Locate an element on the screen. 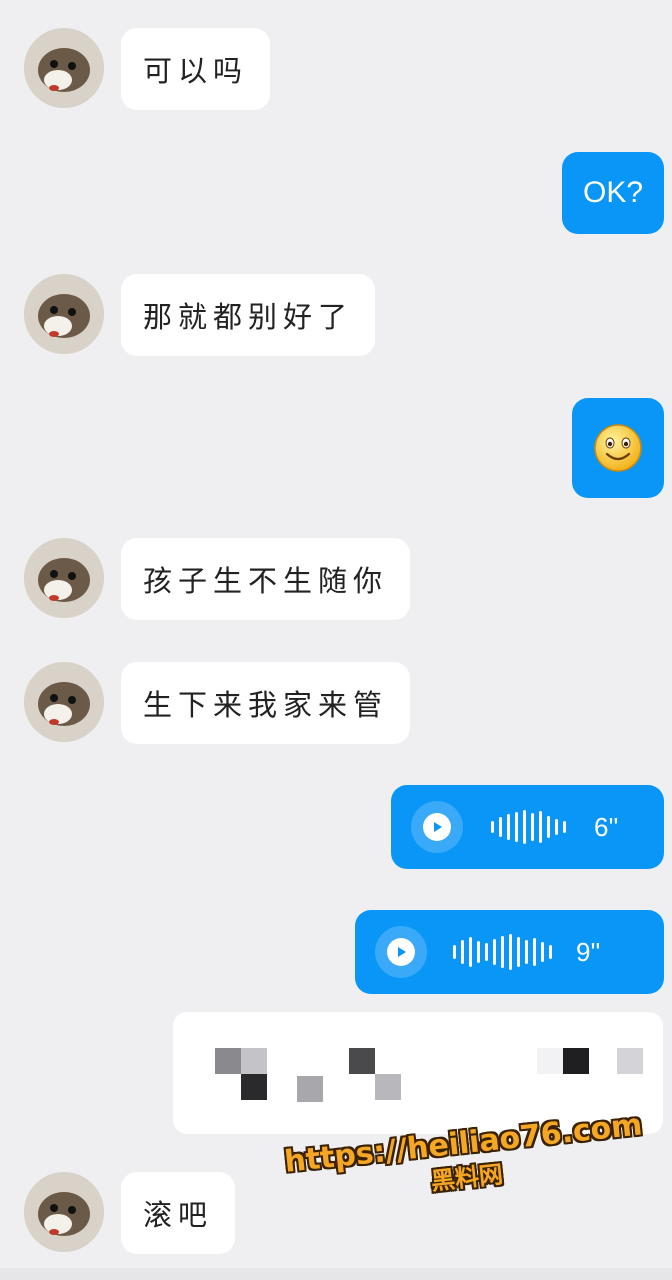 This screenshot has width=672, height=1280. smiley-face-icon is located at coordinates (618, 448).